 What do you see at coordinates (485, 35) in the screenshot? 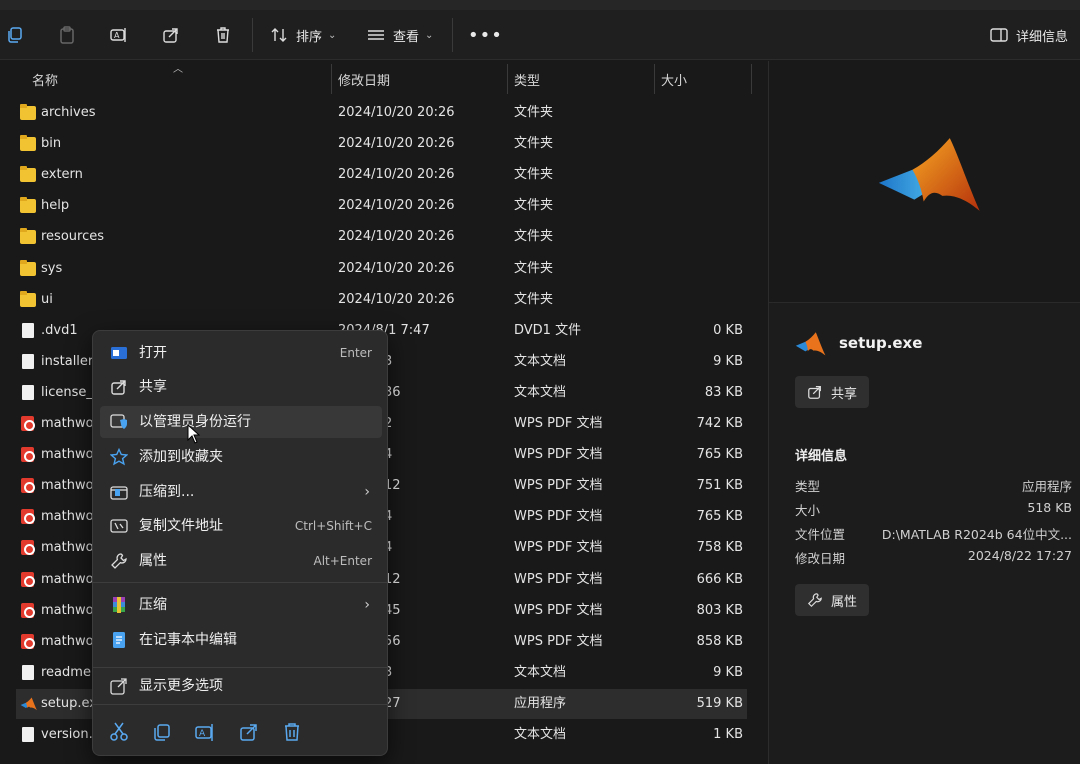
I see `more-button: •••` at bounding box center [485, 35].